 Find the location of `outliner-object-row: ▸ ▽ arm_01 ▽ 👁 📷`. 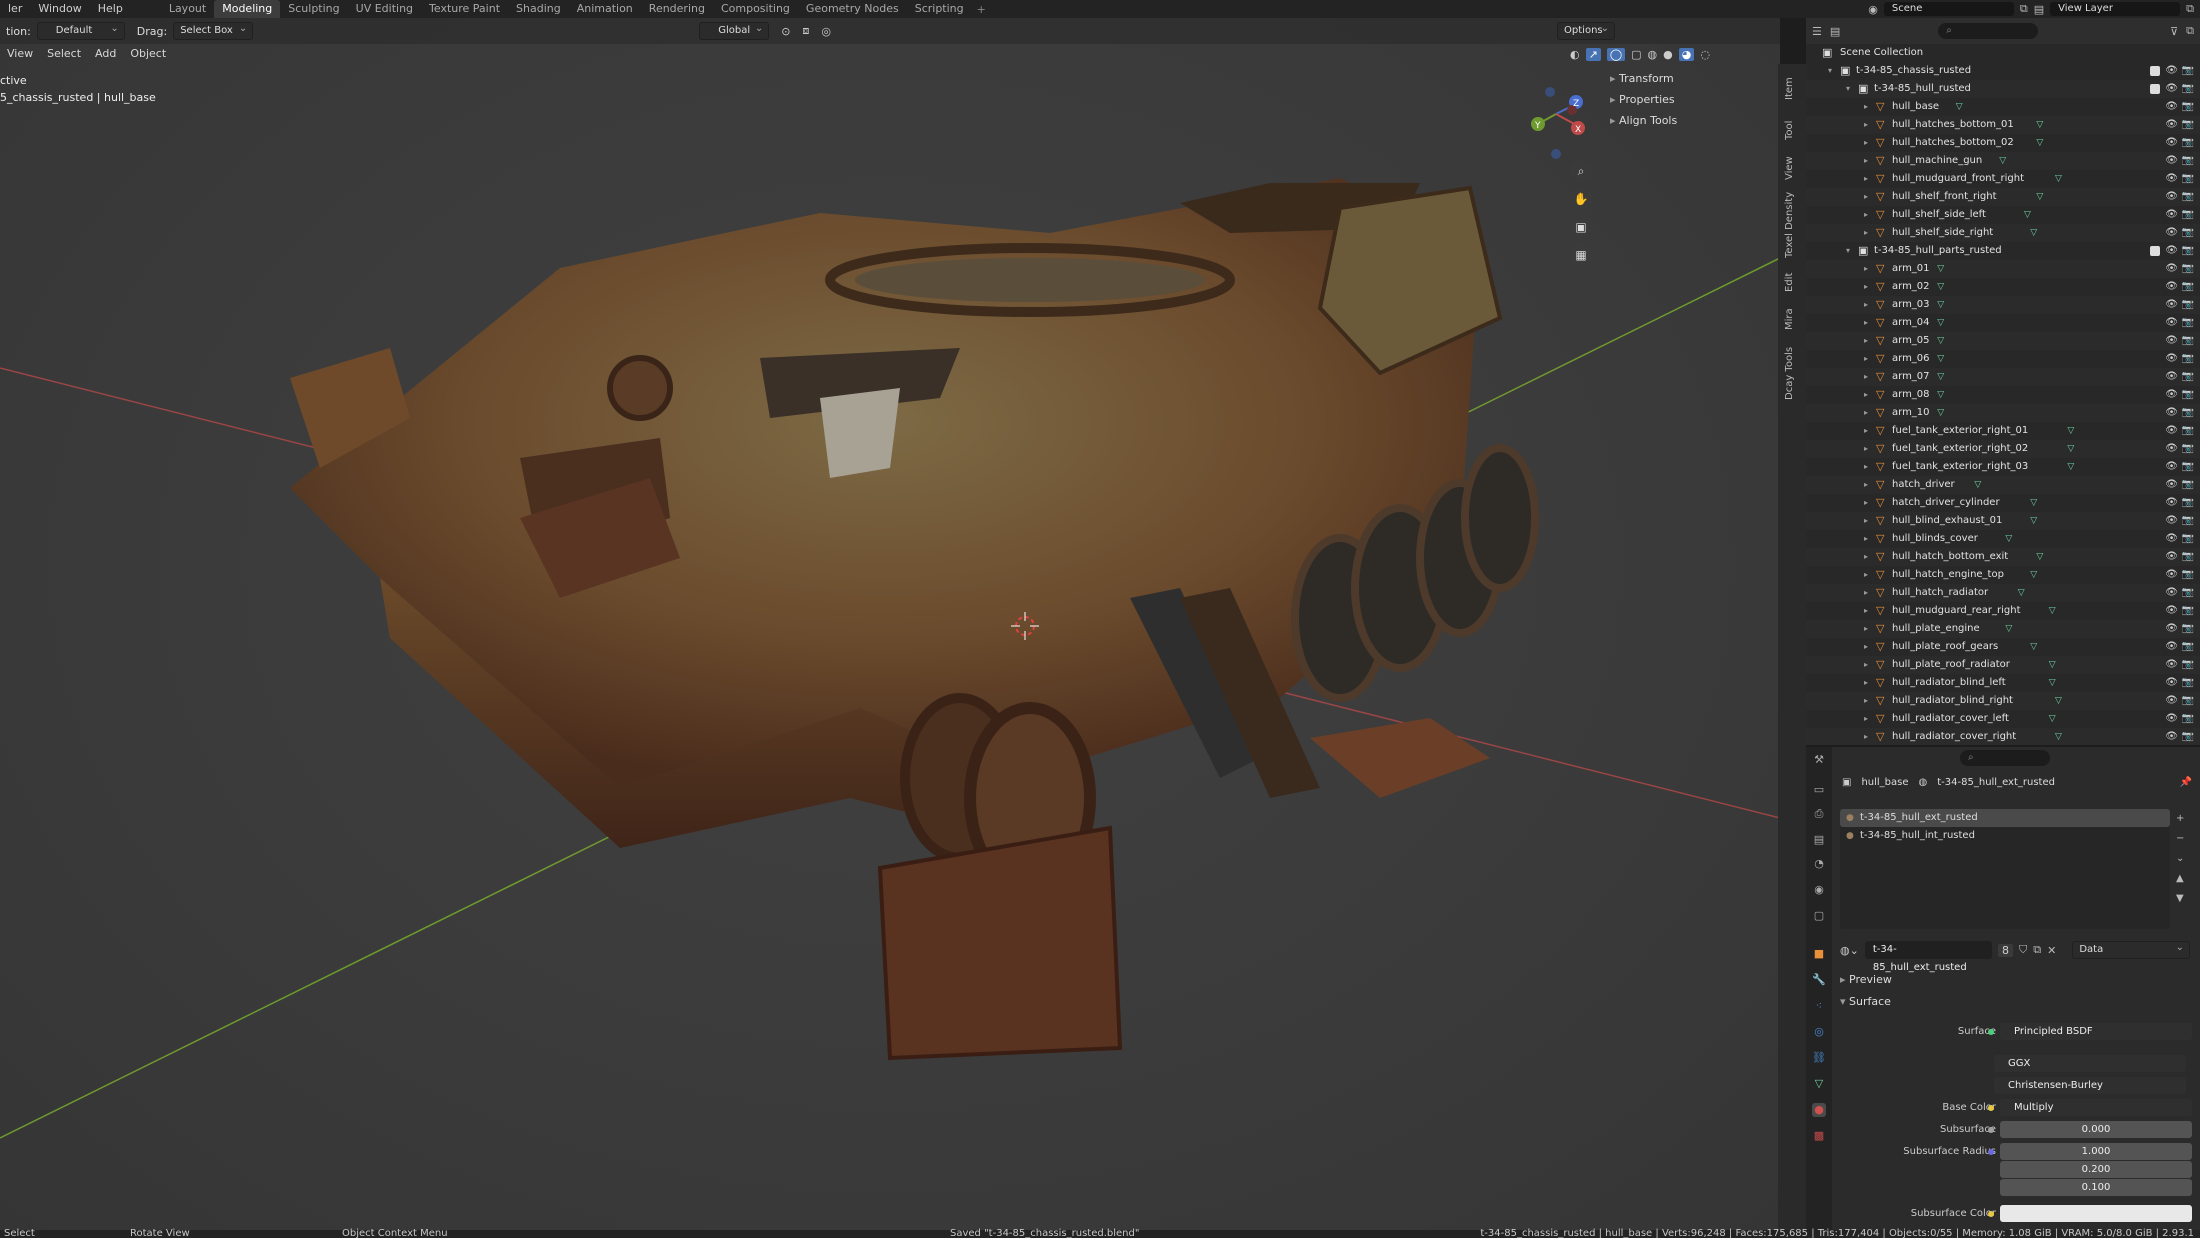

outliner-object-row: ▸ ▽ arm_01 ▽ 👁 📷 is located at coordinates (2003, 269).